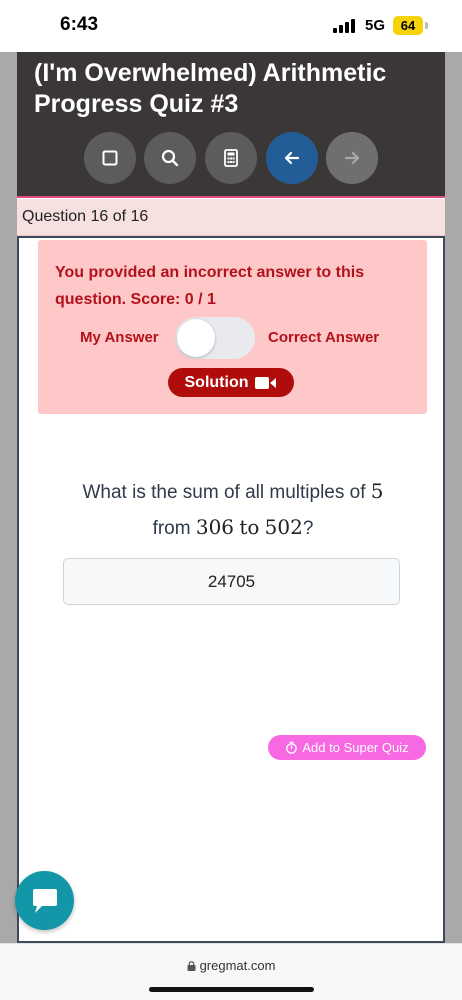 This screenshot has height=1000, width=462. I want to click on right-gutter, so click(453, 497).